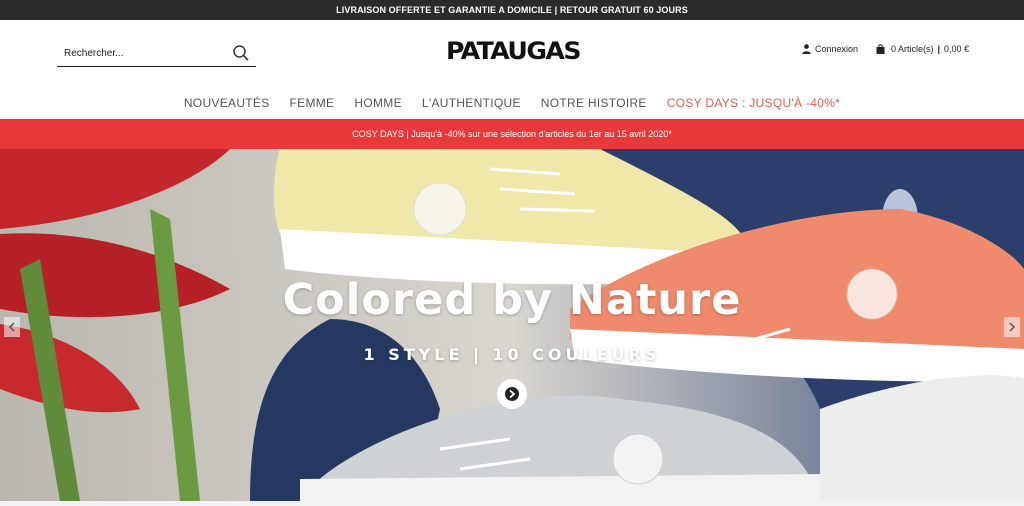 This screenshot has height=506, width=1024. Describe the element at coordinates (912, 49) in the screenshot. I see `cart-count: 0 Article(s)` at that location.